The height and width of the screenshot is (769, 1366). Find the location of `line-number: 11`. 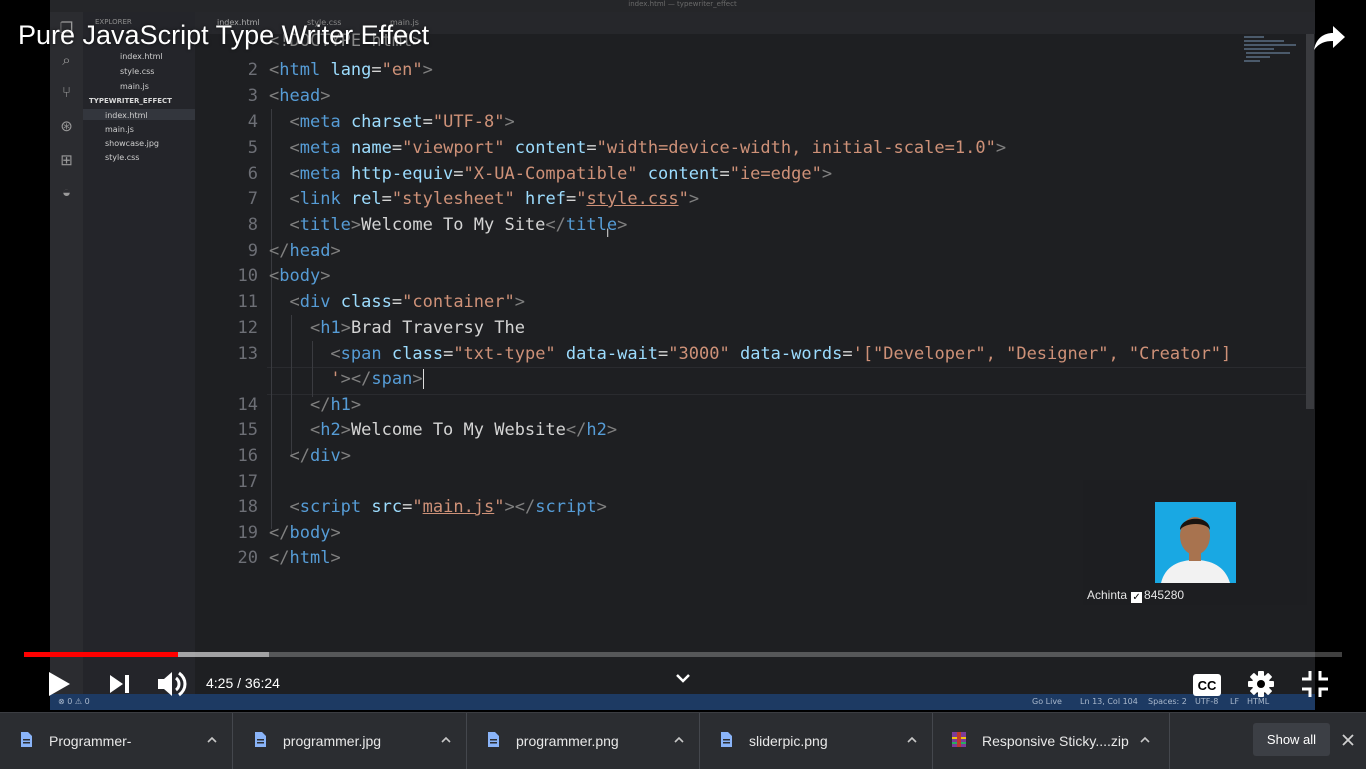

line-number: 11 is located at coordinates (247, 302).